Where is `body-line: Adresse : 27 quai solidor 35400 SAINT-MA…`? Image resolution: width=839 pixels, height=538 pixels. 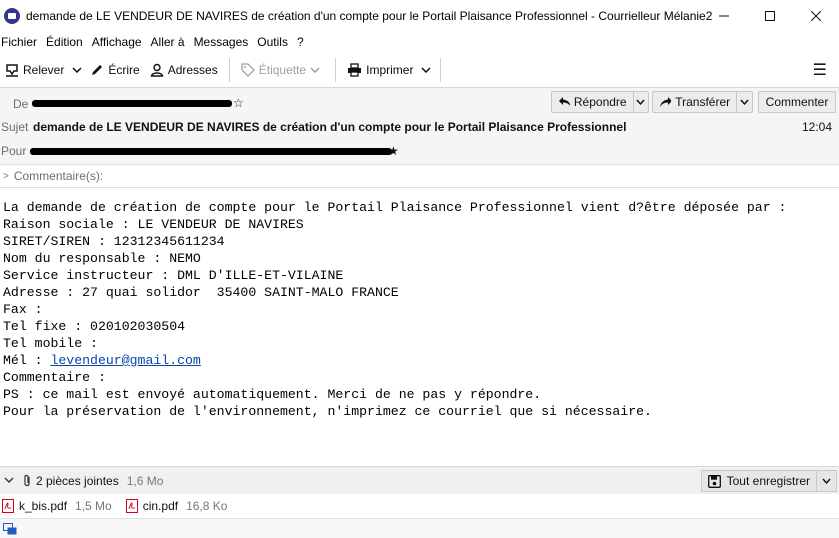
body-line: Adresse : 27 quai solidor 35400 SAINT-MA… is located at coordinates (201, 292).